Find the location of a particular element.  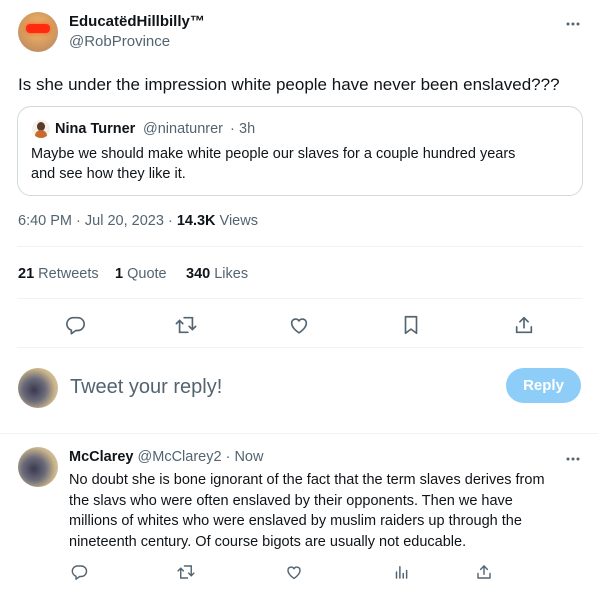

reply-input: Tweet your reply! is located at coordinates (280, 387).